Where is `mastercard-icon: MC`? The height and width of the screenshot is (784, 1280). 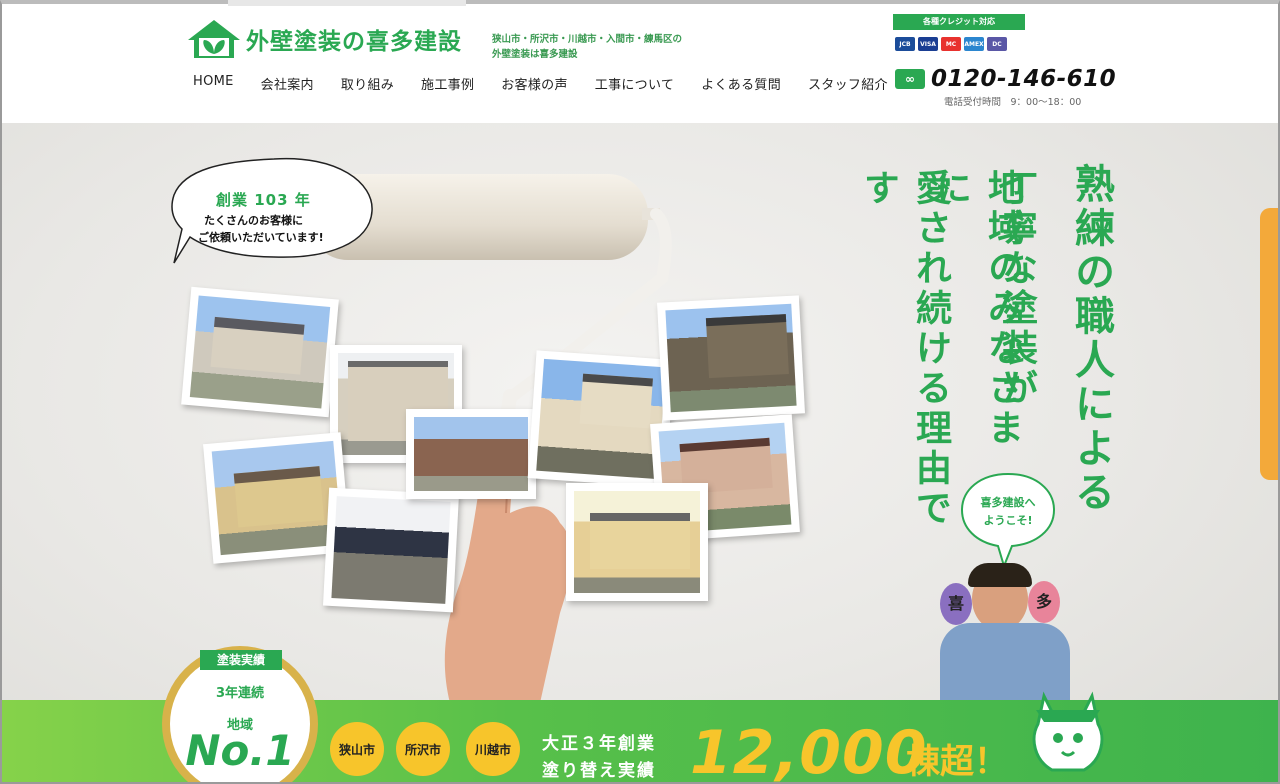
mastercard-icon: MC is located at coordinates (951, 44).